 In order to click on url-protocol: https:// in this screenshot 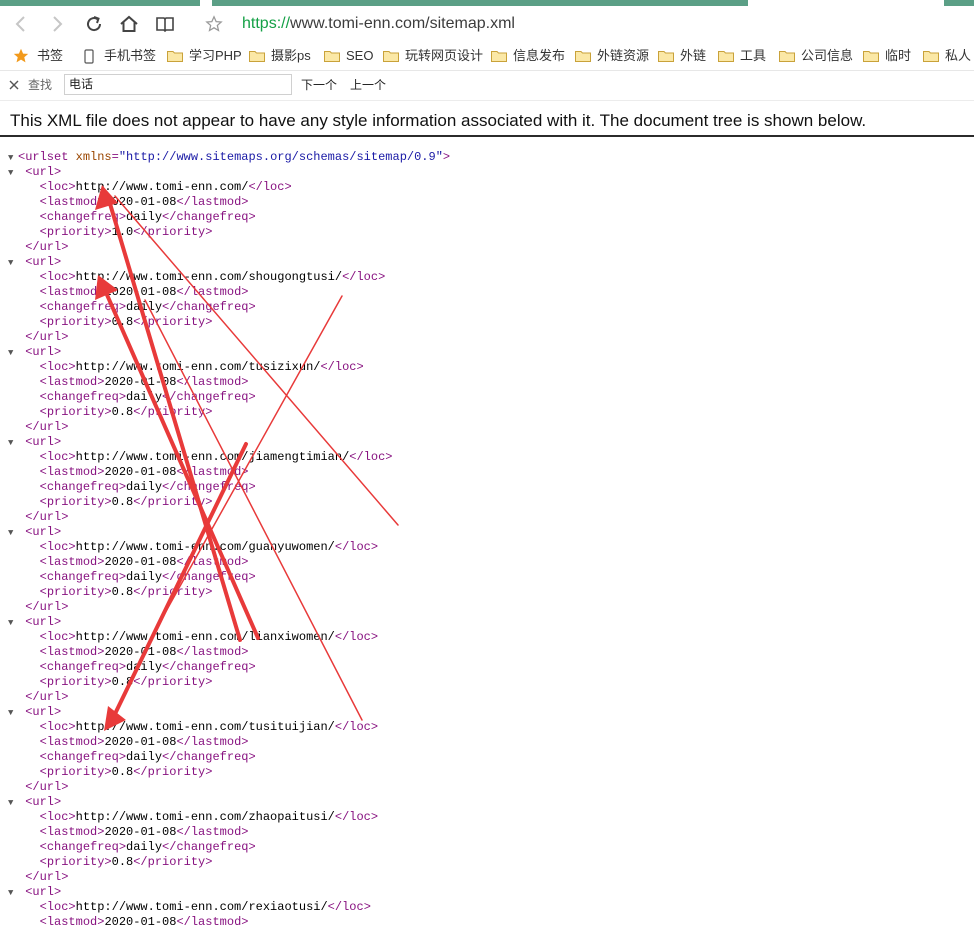, I will do `click(266, 23)`.